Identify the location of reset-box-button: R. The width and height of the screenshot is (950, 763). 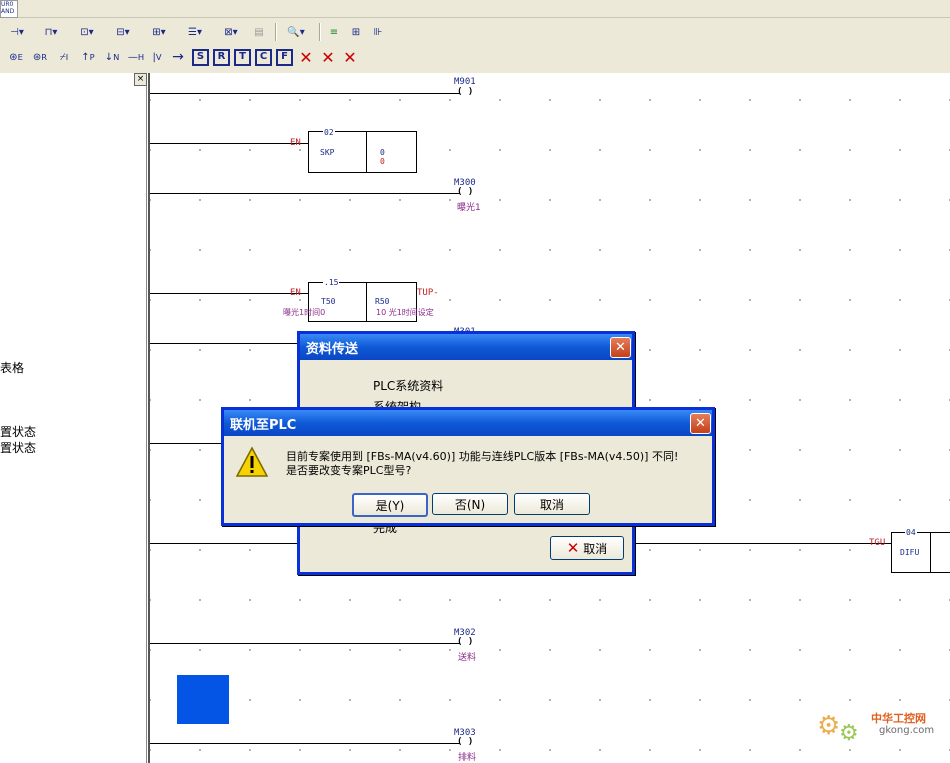
(221, 57).